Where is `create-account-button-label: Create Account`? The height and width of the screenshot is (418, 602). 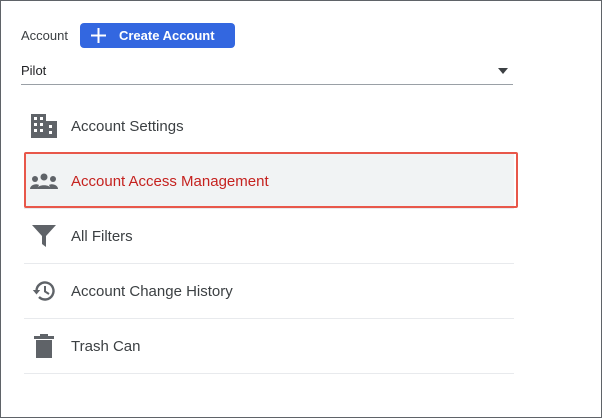 create-account-button-label: Create Account is located at coordinates (166, 35).